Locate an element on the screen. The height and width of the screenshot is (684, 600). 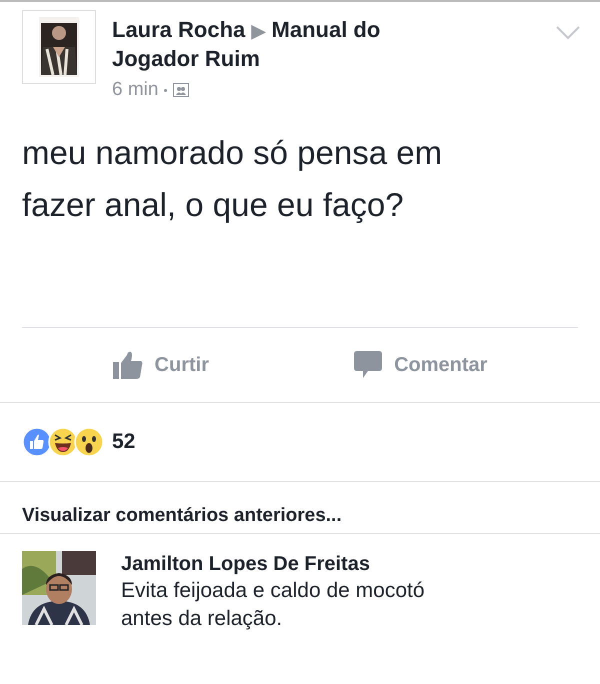
dot-separator-icon is located at coordinates (166, 90).